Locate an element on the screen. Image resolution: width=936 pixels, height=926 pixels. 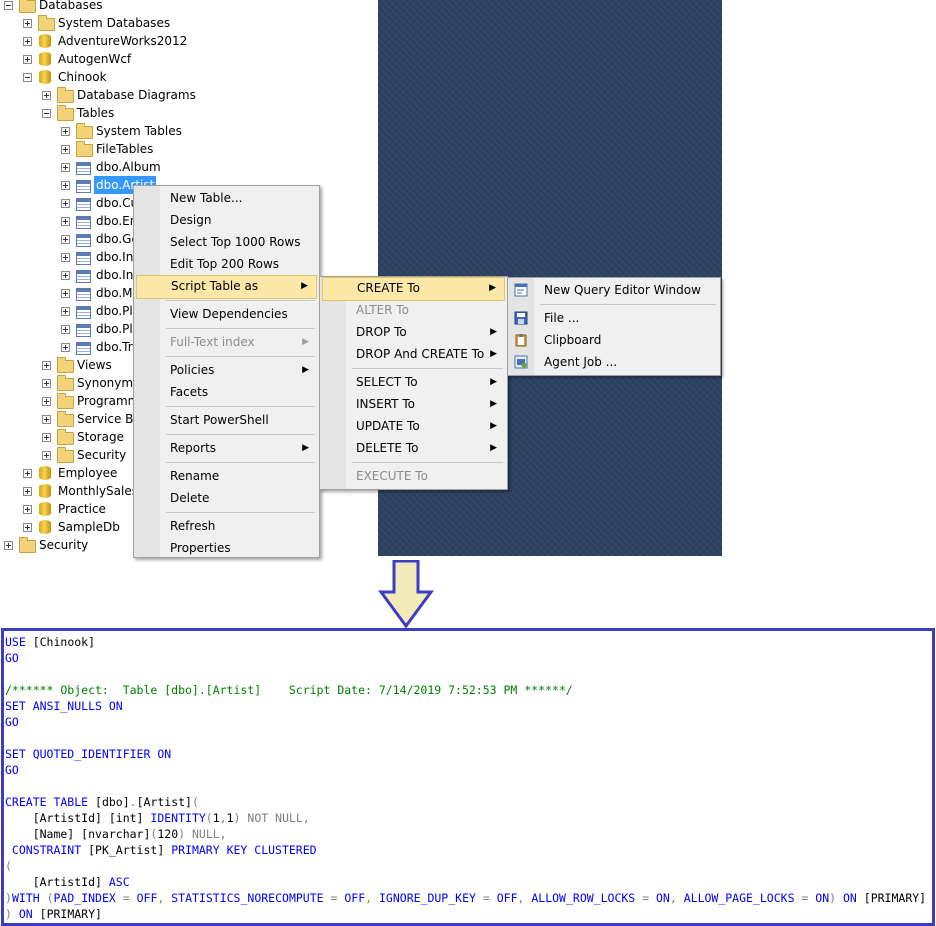
menu-update-to: UPDATE To ▶ is located at coordinates (413, 426).